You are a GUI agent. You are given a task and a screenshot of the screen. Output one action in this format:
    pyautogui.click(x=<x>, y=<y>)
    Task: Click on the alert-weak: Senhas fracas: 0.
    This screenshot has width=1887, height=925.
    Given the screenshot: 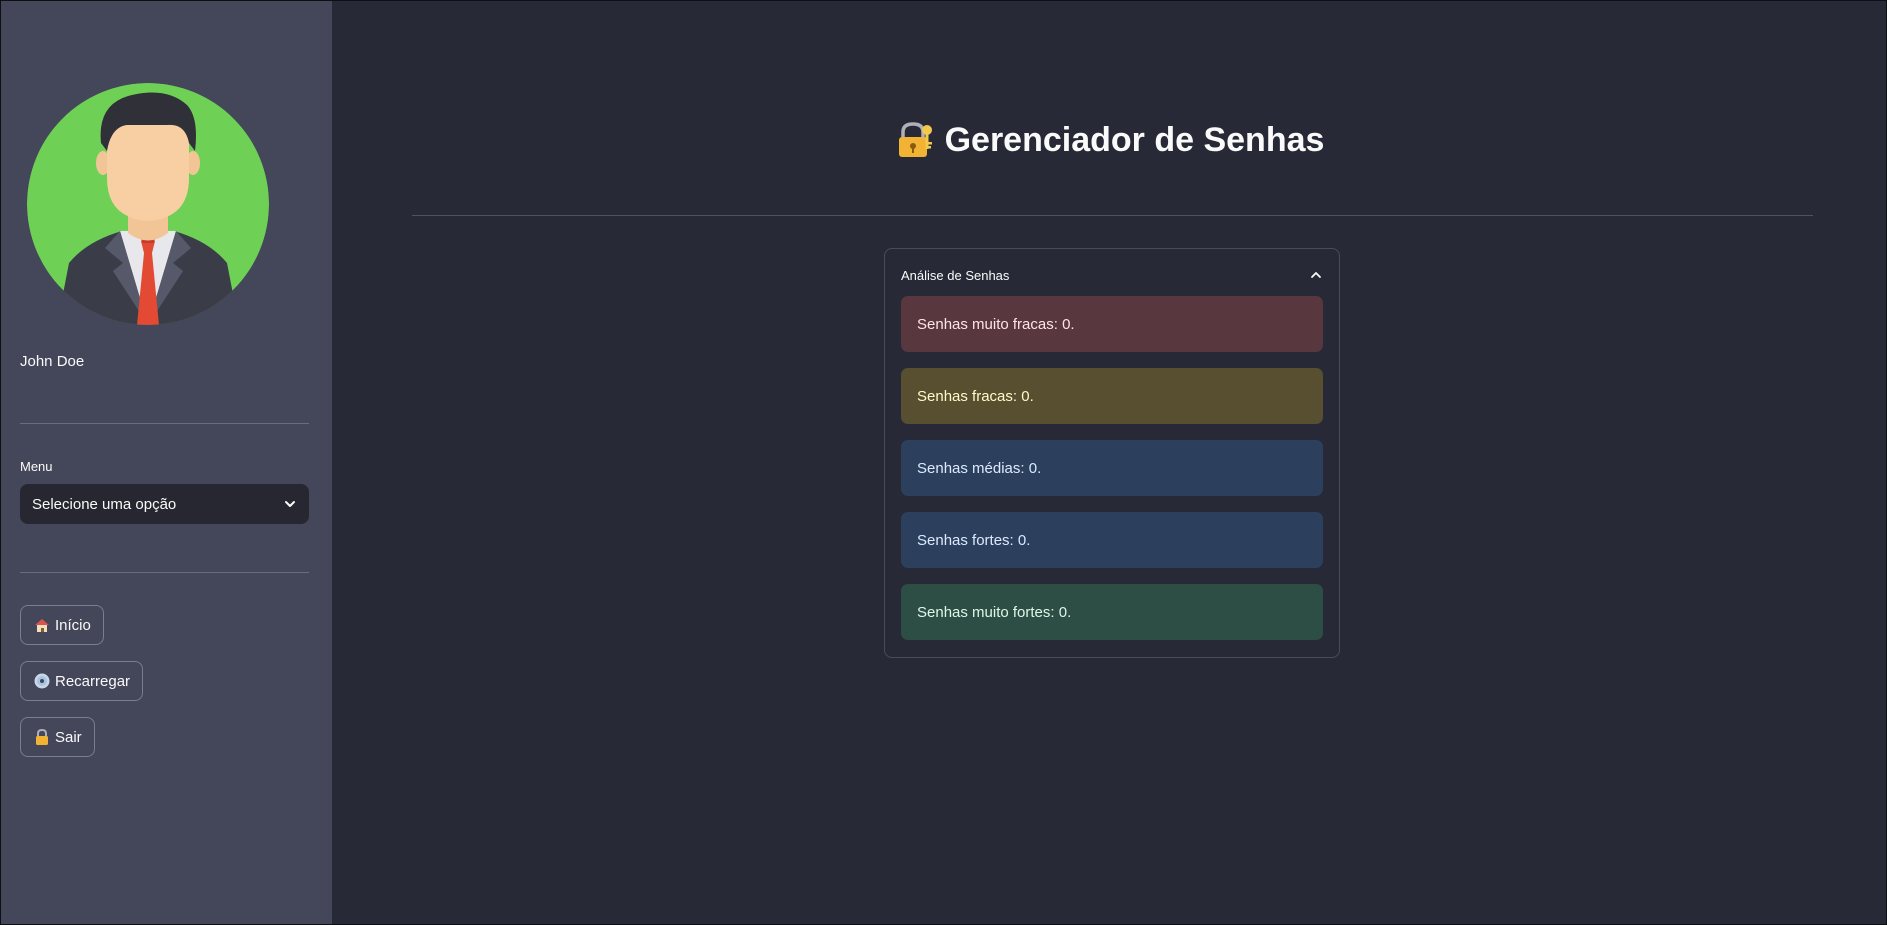 What is the action you would take?
    pyautogui.click(x=1112, y=396)
    